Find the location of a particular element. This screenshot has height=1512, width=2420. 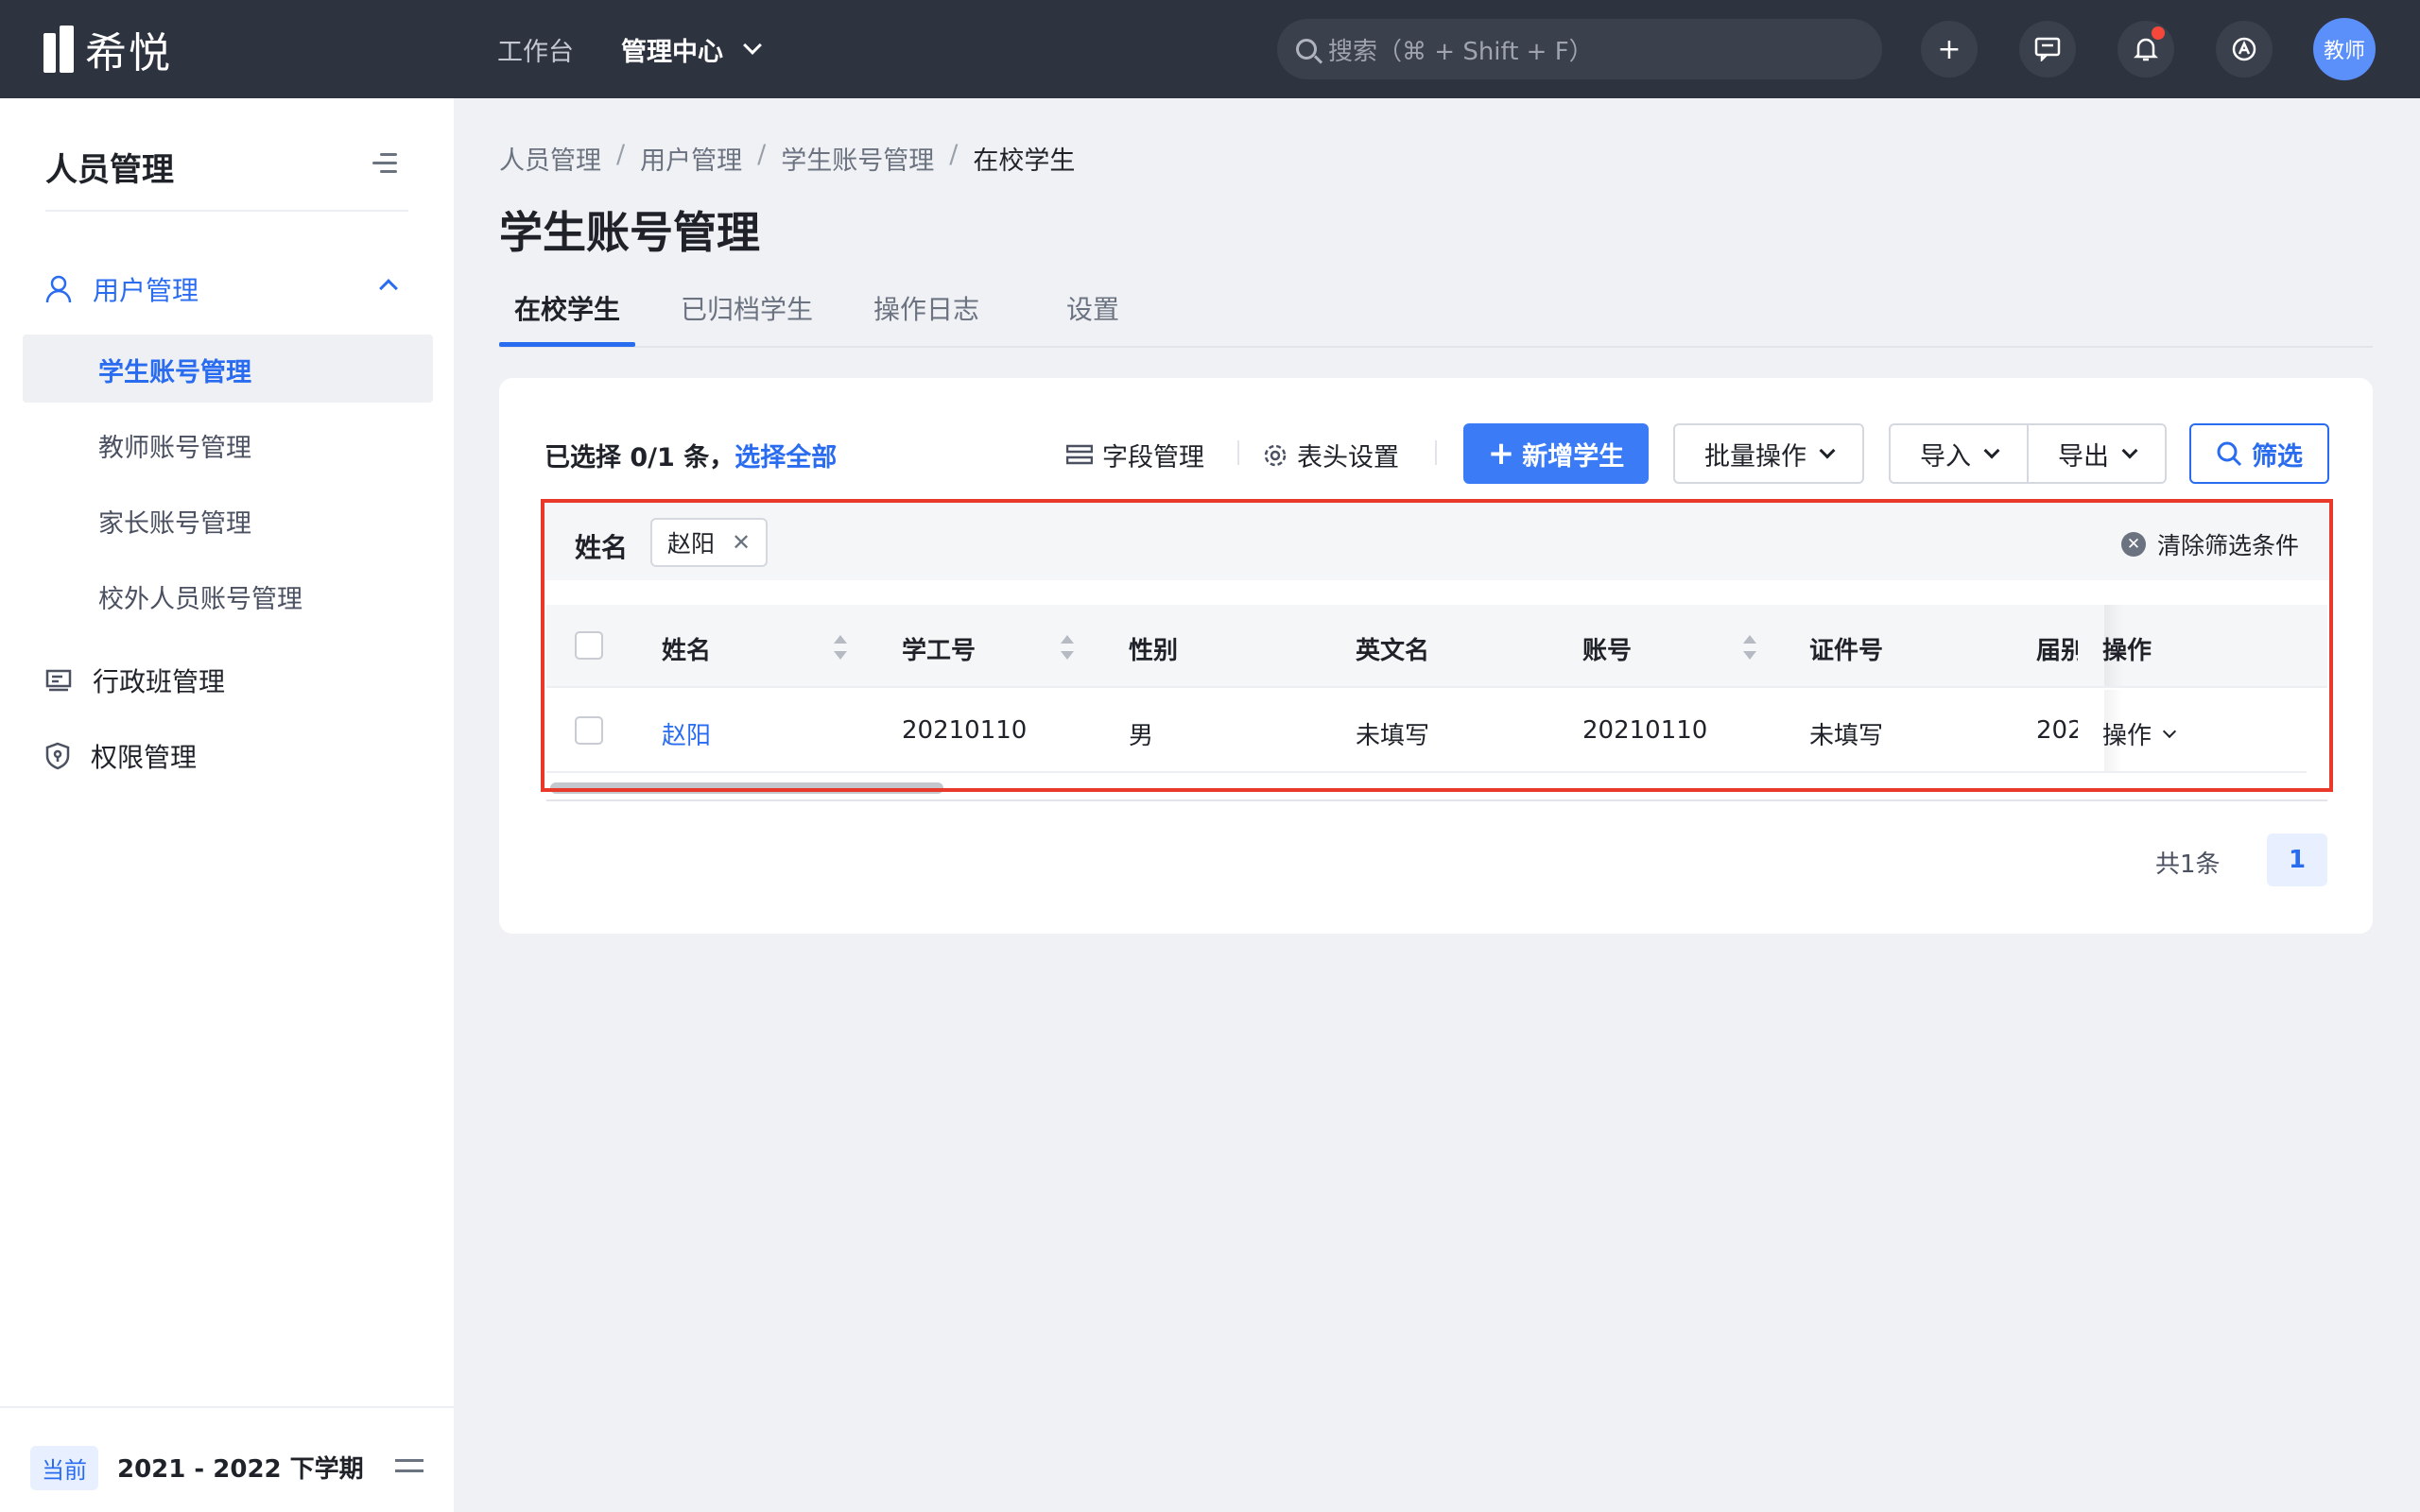

sidebar-item-student-account: 学生账号管理 is located at coordinates (174, 370).